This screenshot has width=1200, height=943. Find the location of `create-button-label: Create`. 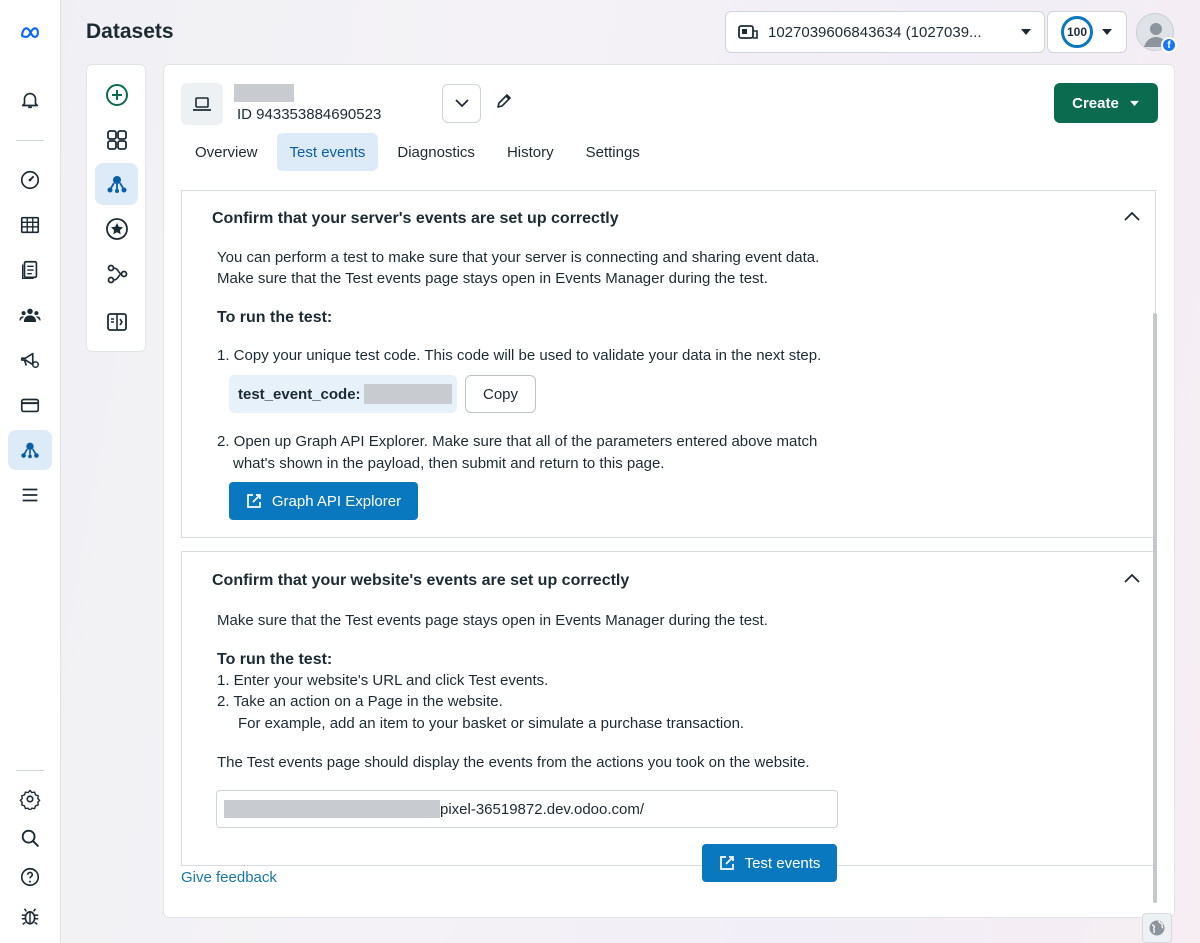

create-button-label: Create is located at coordinates (1095, 103).